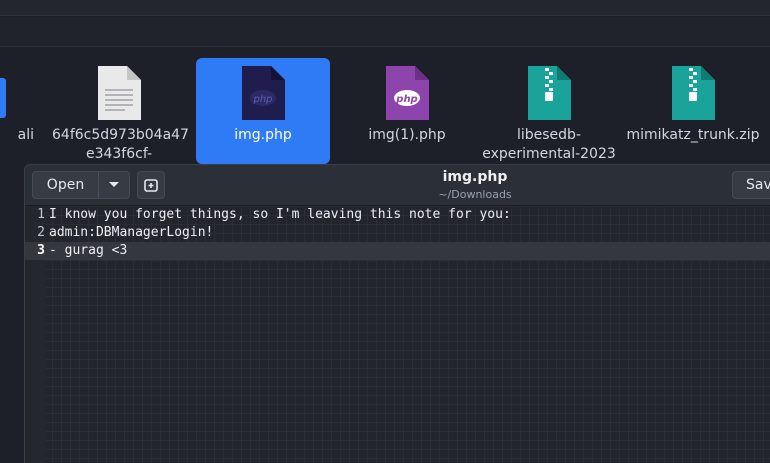 Image resolution: width=770 pixels, height=463 pixels. What do you see at coordinates (385, 8) in the screenshot?
I see `file-manager-toolbar` at bounding box center [385, 8].